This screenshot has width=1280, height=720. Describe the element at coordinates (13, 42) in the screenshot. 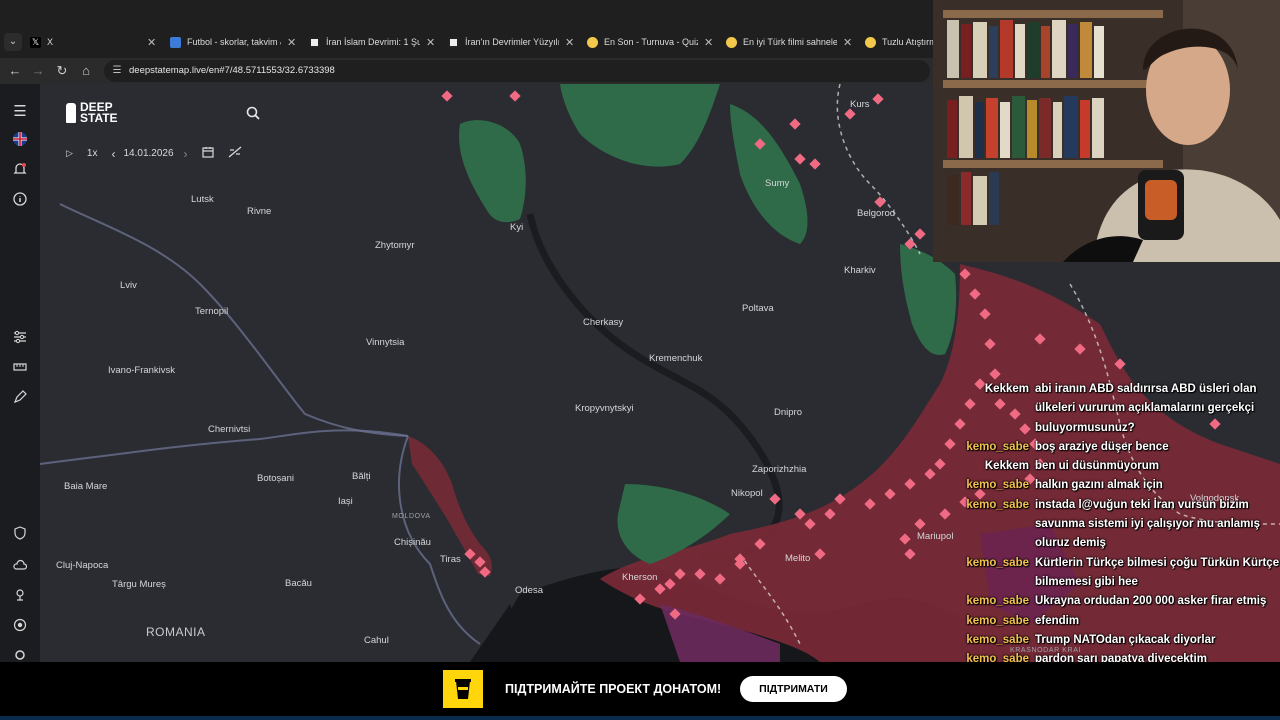

I see `tab-search-icon: ⌄` at that location.